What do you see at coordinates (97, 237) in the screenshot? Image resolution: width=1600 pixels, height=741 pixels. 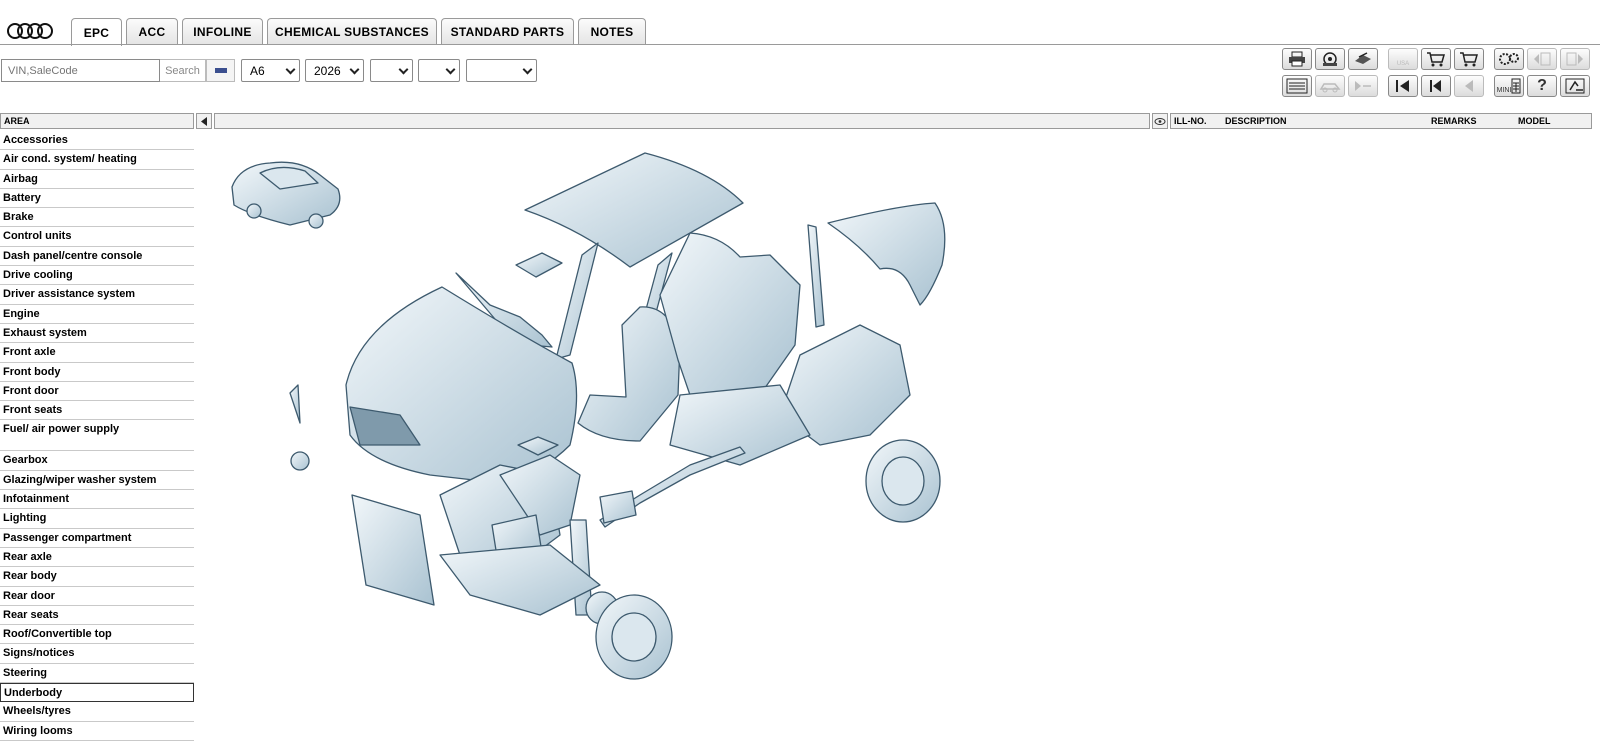 I see `area-item-control-units: Control units` at bounding box center [97, 237].